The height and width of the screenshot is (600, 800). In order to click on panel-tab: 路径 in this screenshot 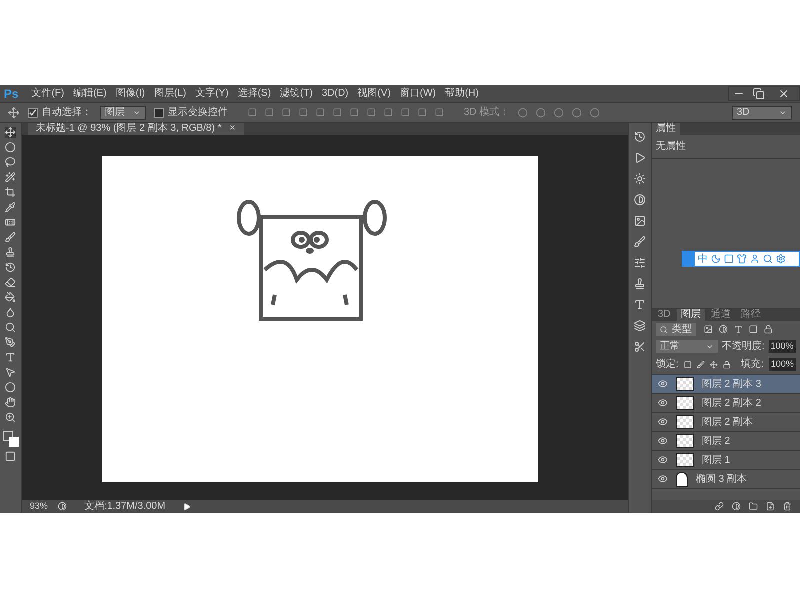, I will do `click(750, 315)`.